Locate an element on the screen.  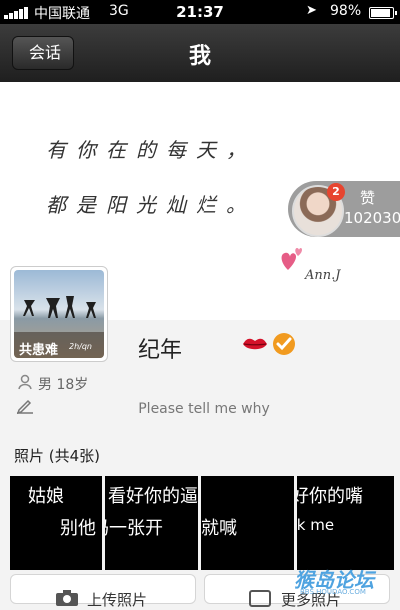
camera-icon is located at coordinates (67, 598).